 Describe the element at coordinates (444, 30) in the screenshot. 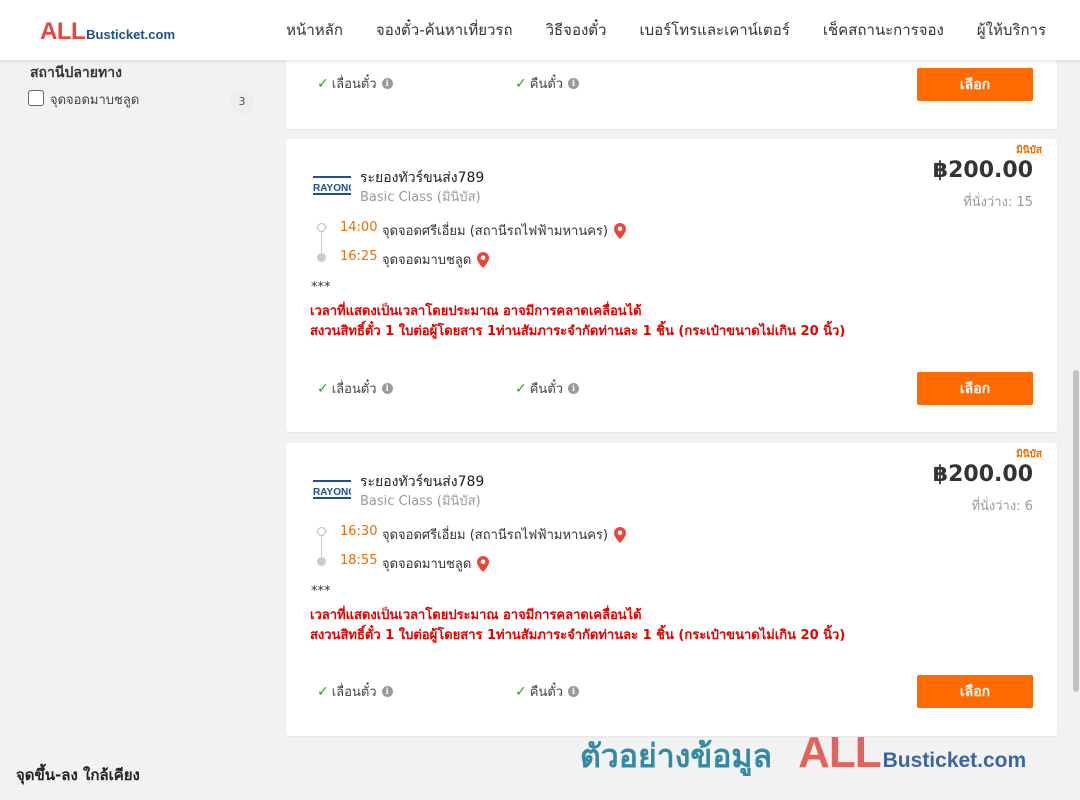

I see `nav-book-search: จองตั๋ว-ค้นหาเที่ยวรถ` at that location.